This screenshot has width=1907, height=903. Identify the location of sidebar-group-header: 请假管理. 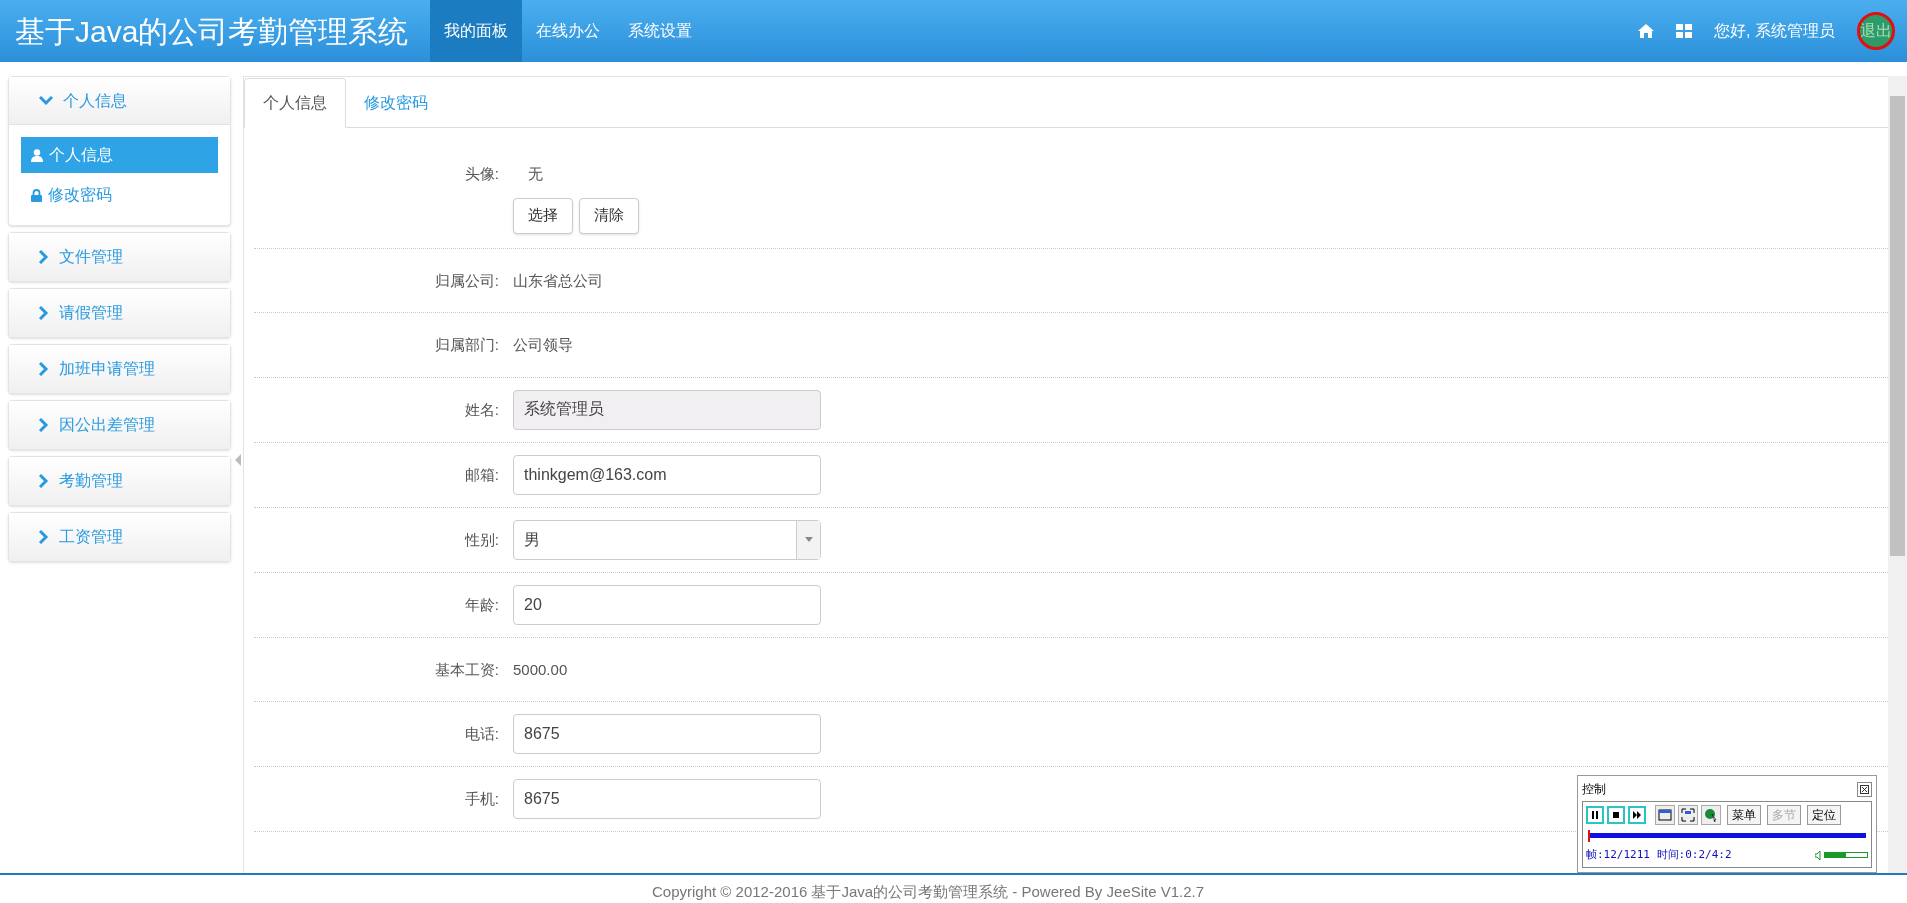
(119, 313).